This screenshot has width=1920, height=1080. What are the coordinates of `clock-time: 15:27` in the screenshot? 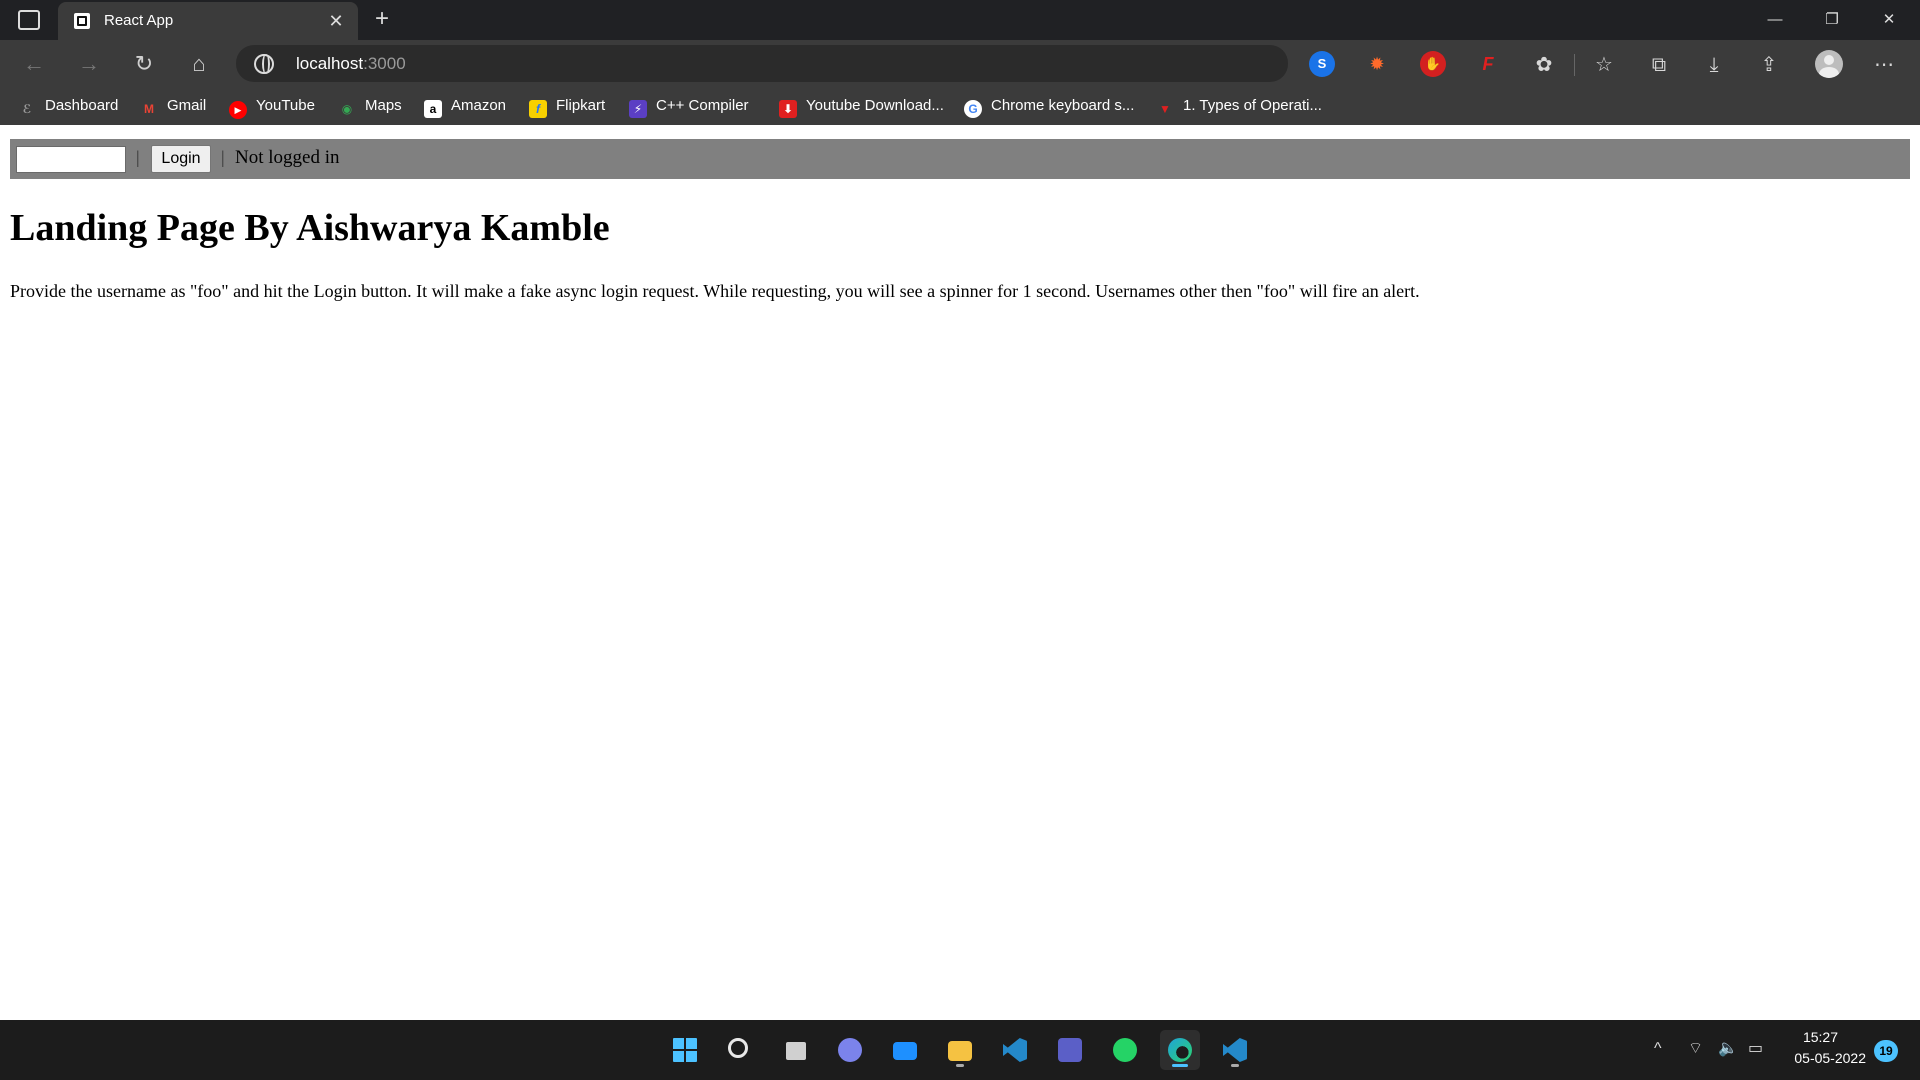 It's located at (1820, 1037).